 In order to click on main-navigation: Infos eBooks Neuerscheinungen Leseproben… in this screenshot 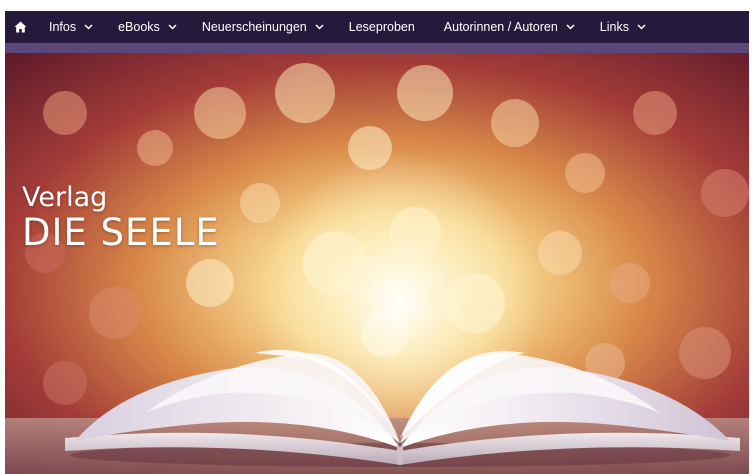, I will do `click(377, 27)`.